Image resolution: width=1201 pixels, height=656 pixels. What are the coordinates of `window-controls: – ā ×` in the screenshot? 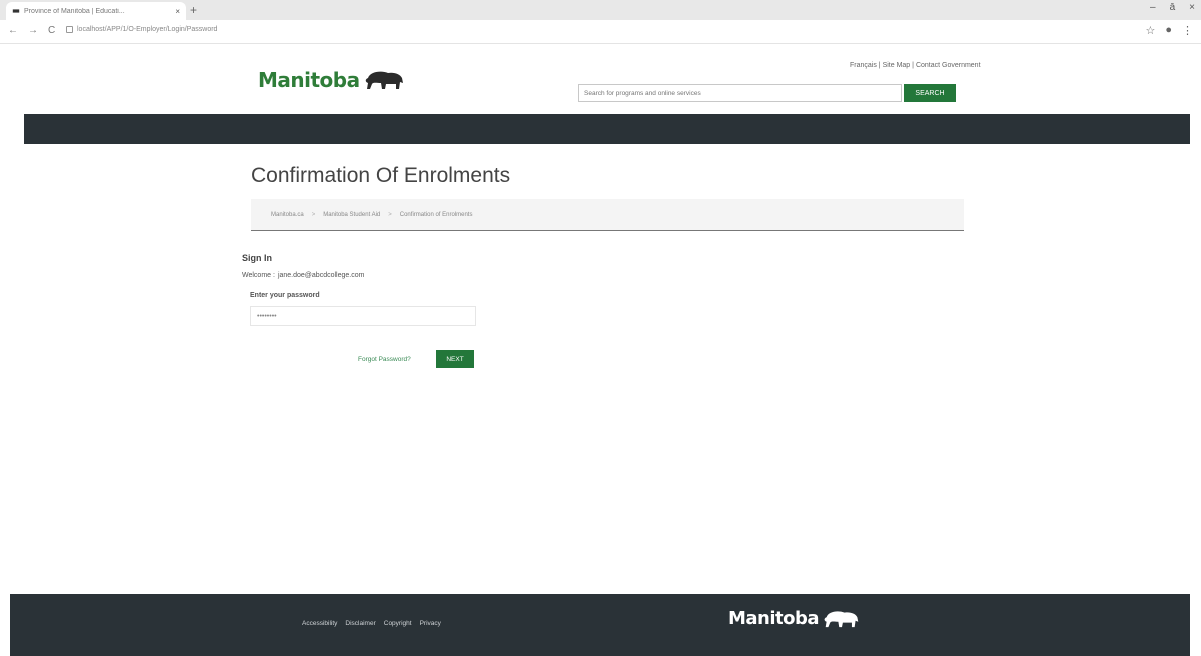 It's located at (1172, 7).